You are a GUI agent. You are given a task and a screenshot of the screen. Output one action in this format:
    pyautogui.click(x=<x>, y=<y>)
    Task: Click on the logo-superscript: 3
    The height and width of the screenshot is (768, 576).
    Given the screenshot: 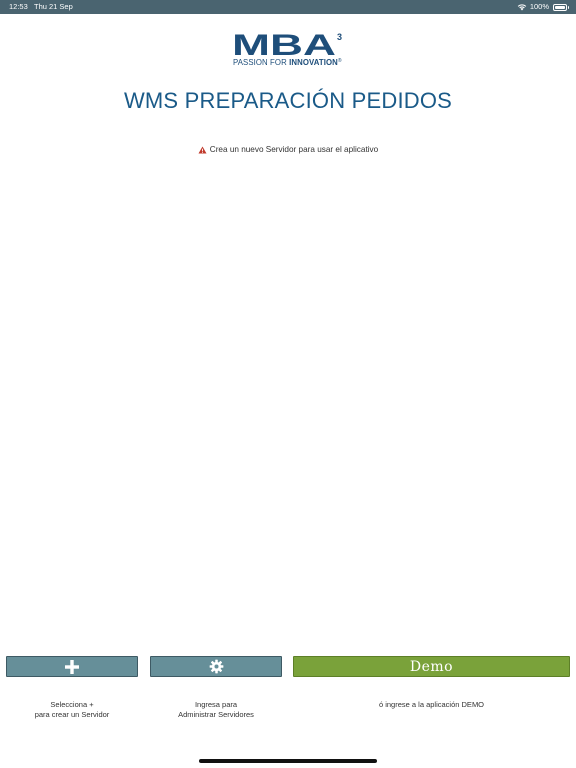 What is the action you would take?
    pyautogui.click(x=340, y=37)
    